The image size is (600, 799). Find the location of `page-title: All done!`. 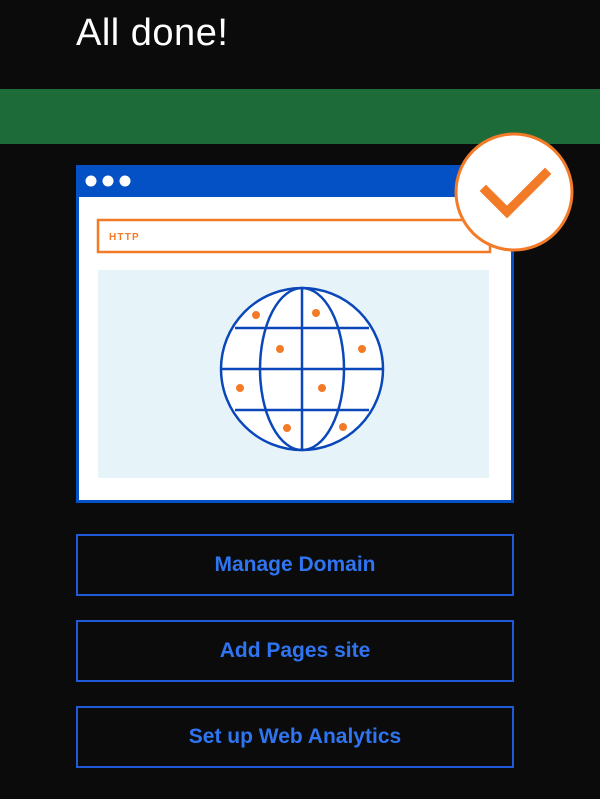

page-title: All done! is located at coordinates (152, 33).